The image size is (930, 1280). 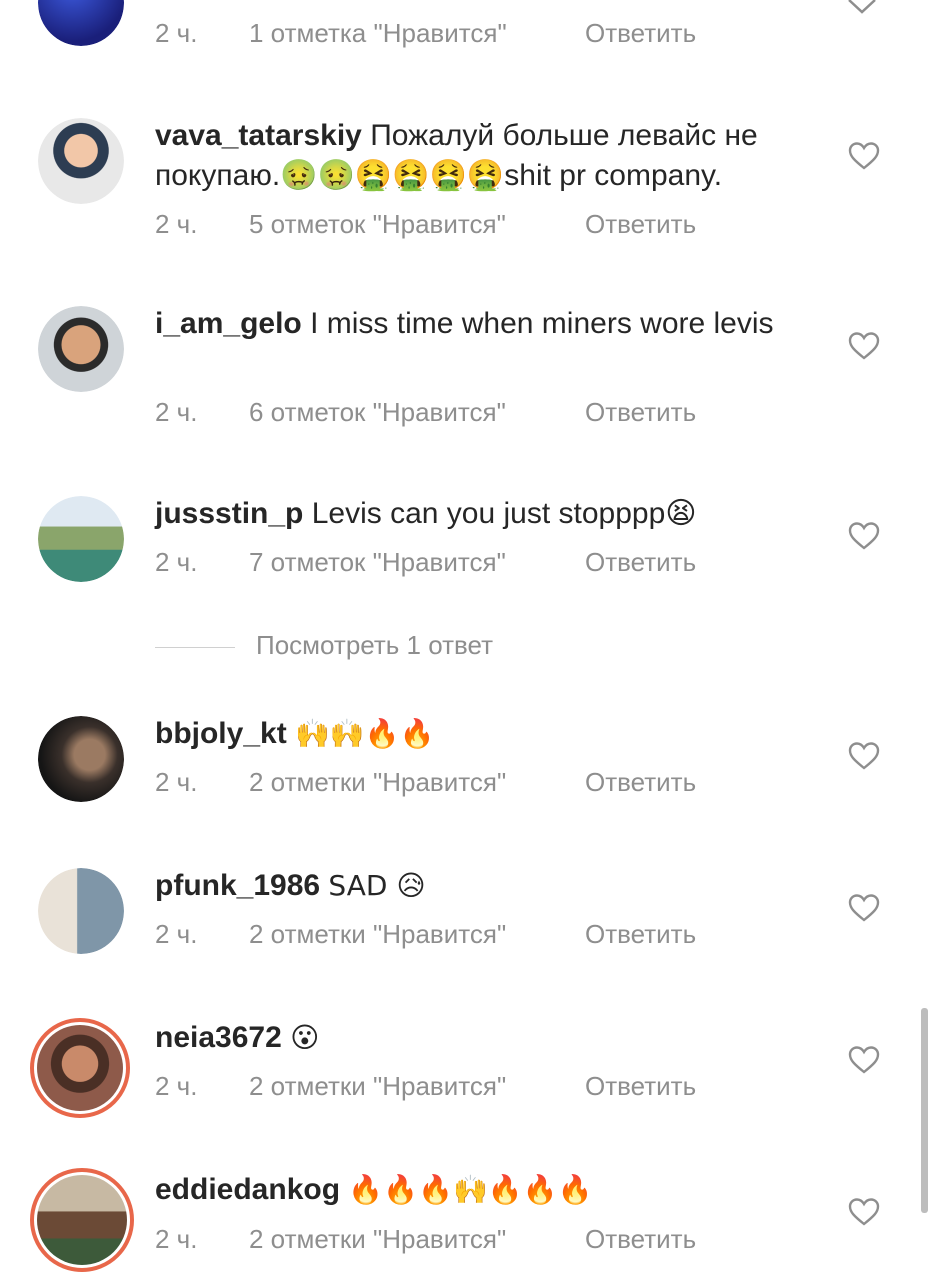 I want to click on comment-text: jussstin_p Levis can you just stopppp😫, so click(x=485, y=514).